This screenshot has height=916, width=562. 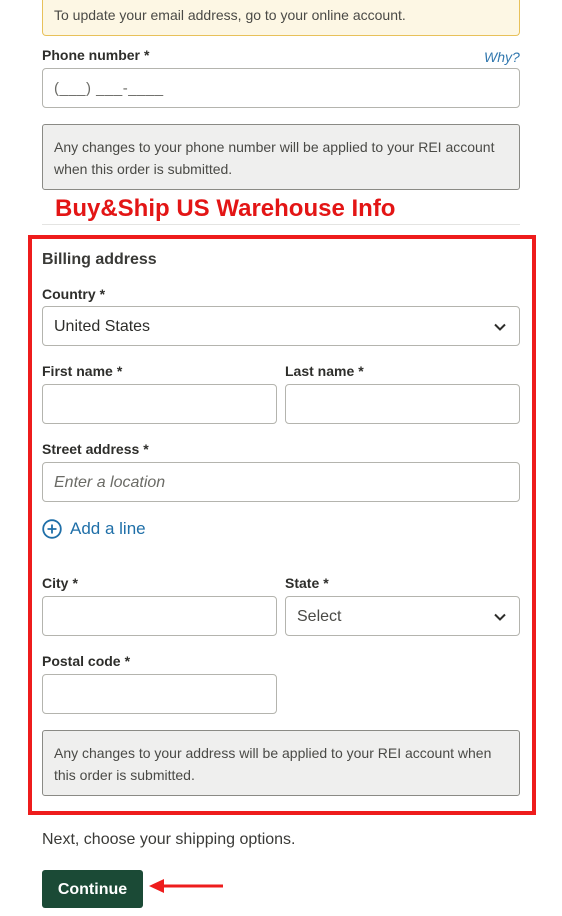 What do you see at coordinates (307, 583) in the screenshot?
I see `state-label: State *` at bounding box center [307, 583].